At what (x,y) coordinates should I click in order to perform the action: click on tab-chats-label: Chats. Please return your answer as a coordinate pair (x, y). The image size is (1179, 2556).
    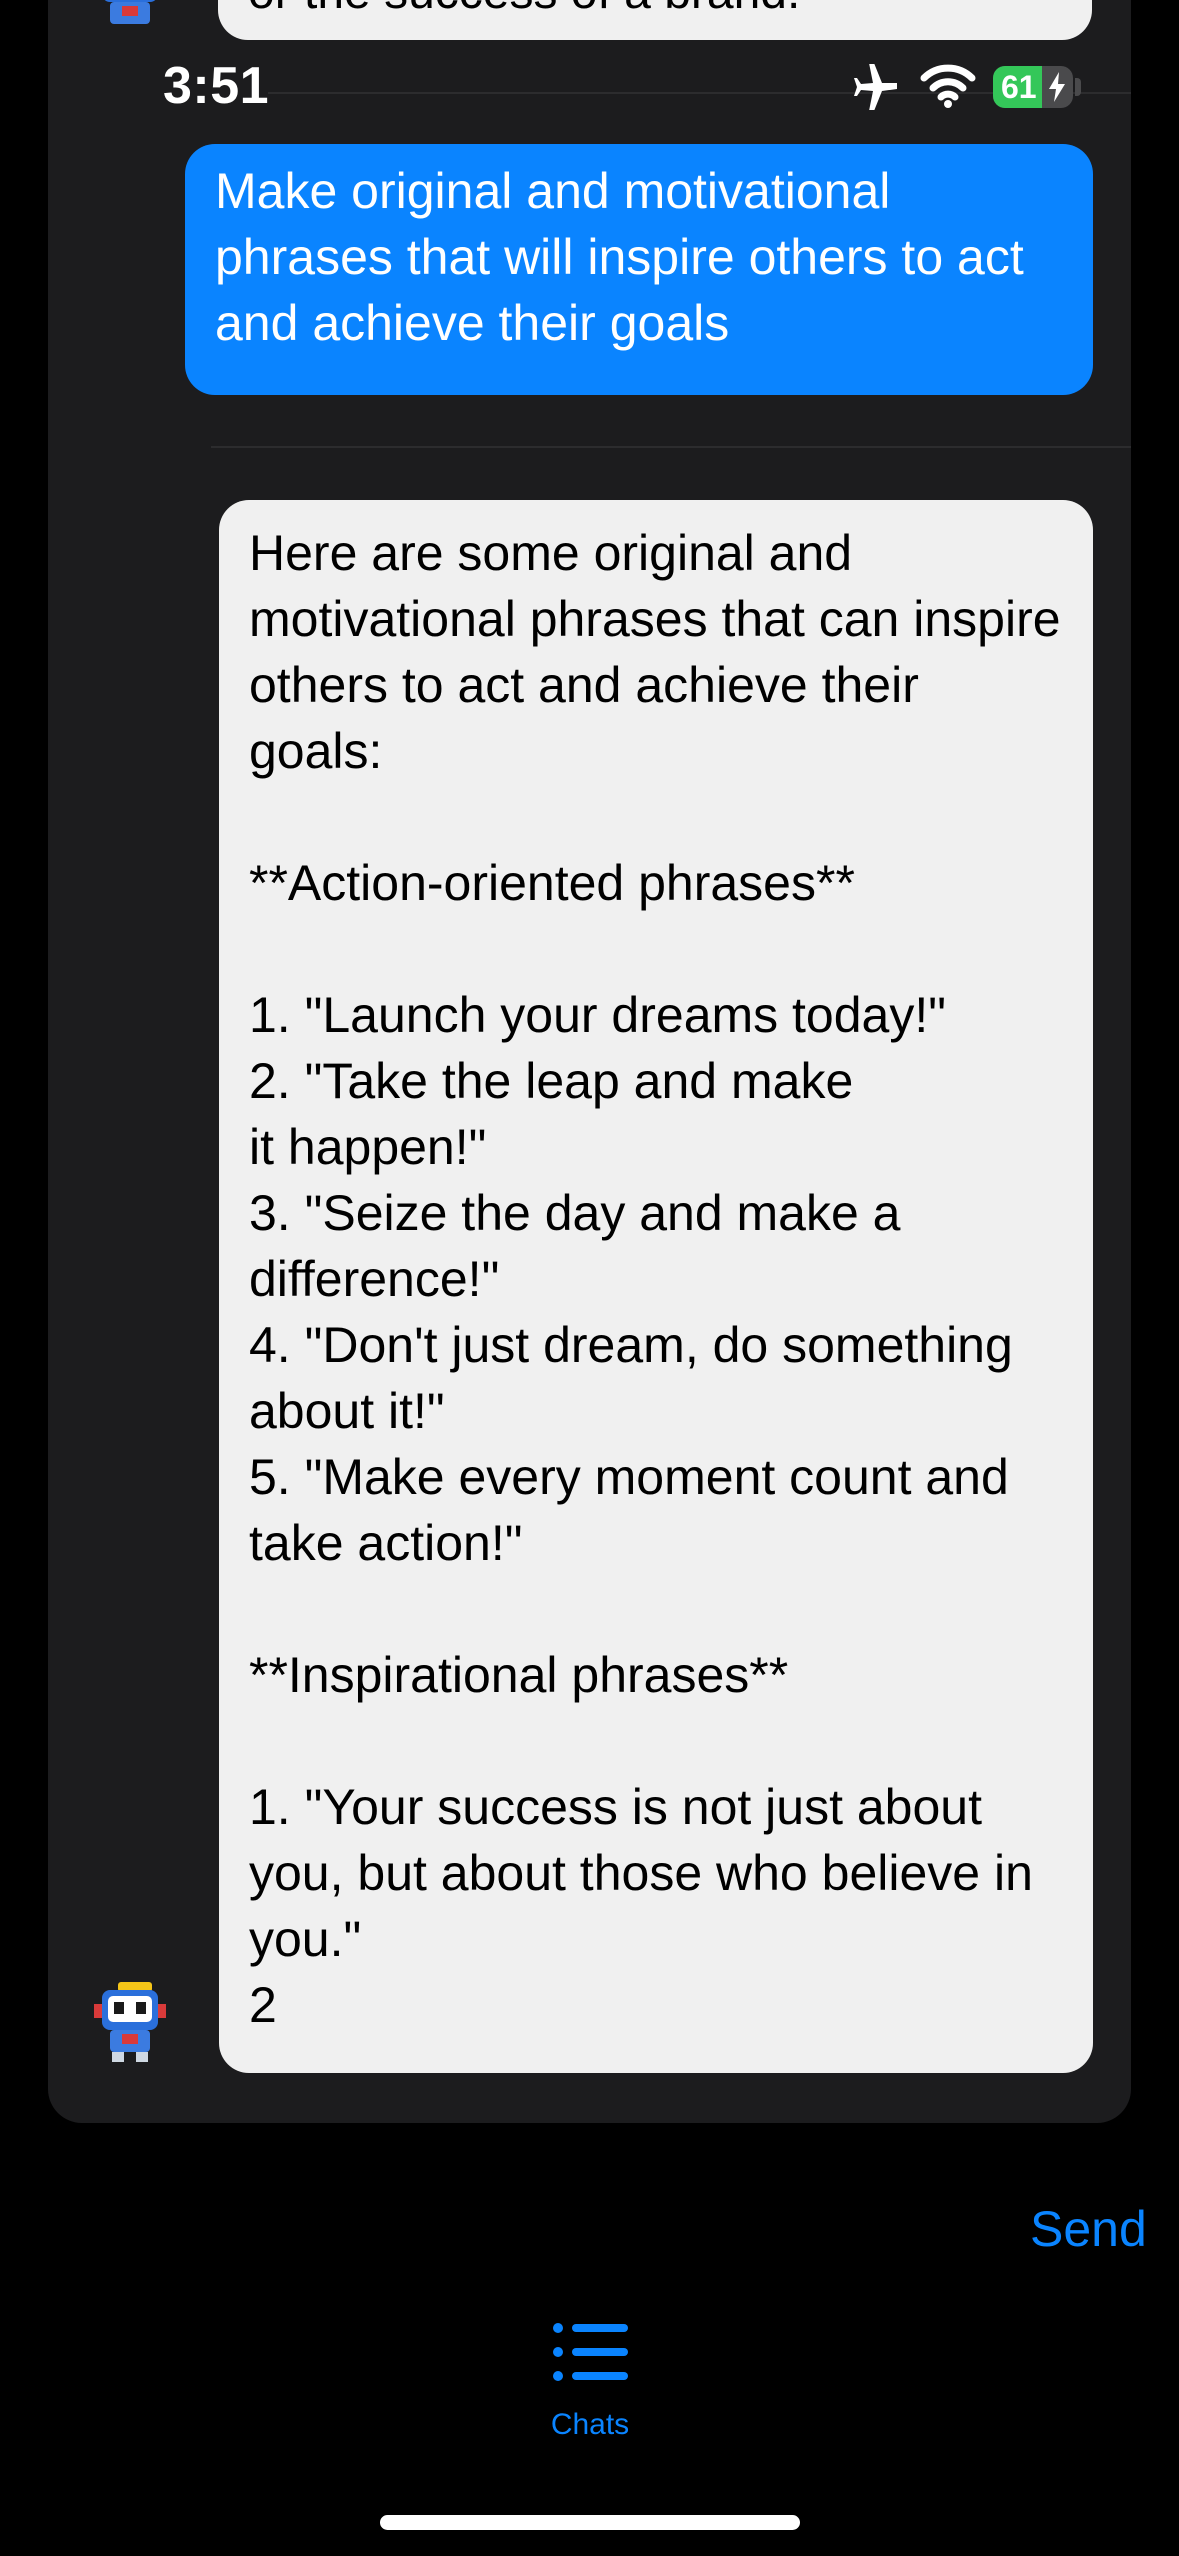
    Looking at the image, I should click on (590, 2424).